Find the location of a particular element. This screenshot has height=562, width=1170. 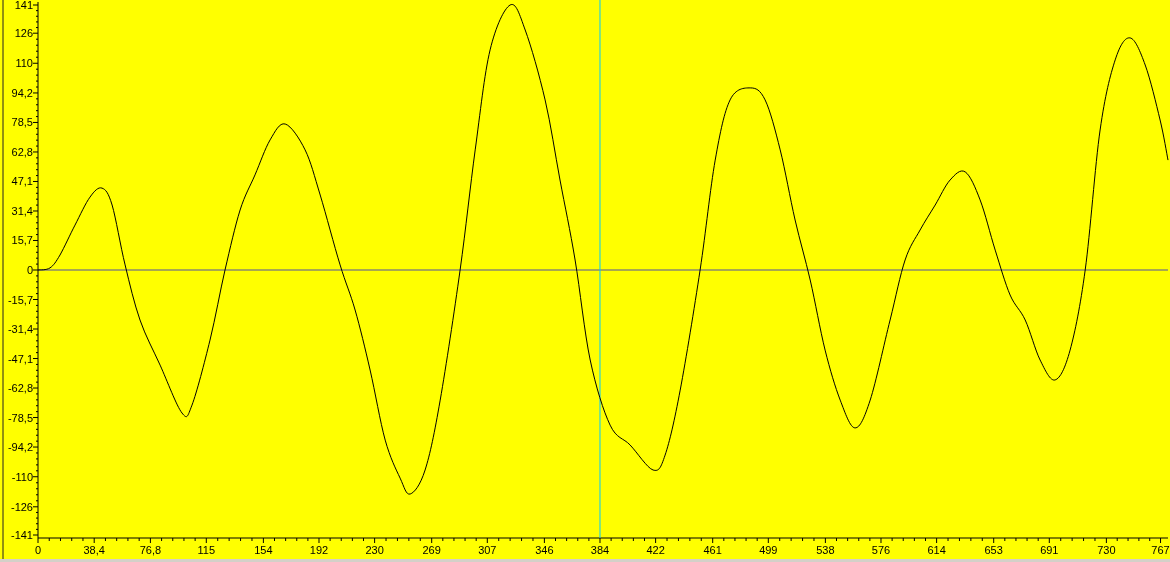

tick-label: 576 is located at coordinates (881, 550).